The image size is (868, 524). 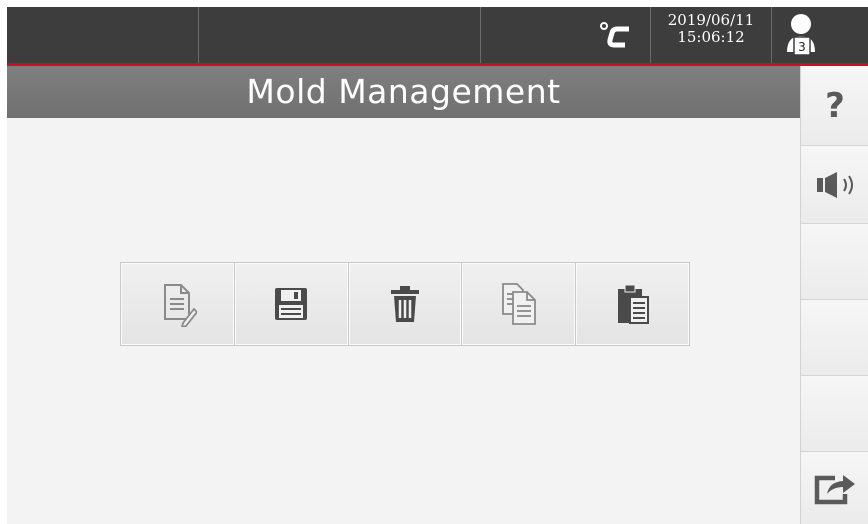 I want to click on date-time-display: 2019/06/11 15:06:12, so click(x=711, y=35).